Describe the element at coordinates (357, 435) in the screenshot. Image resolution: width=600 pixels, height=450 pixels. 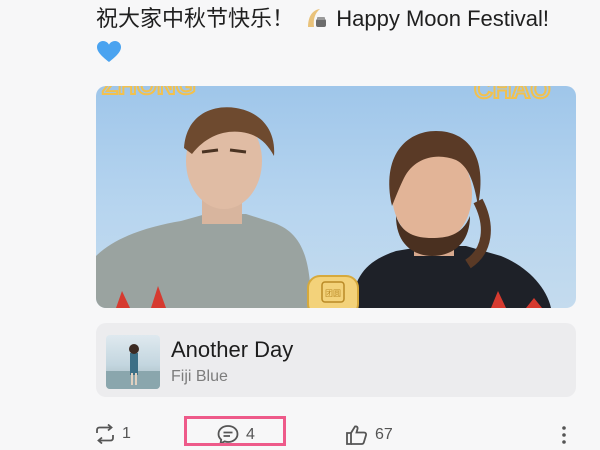
I see `thumbs-up-icon` at that location.